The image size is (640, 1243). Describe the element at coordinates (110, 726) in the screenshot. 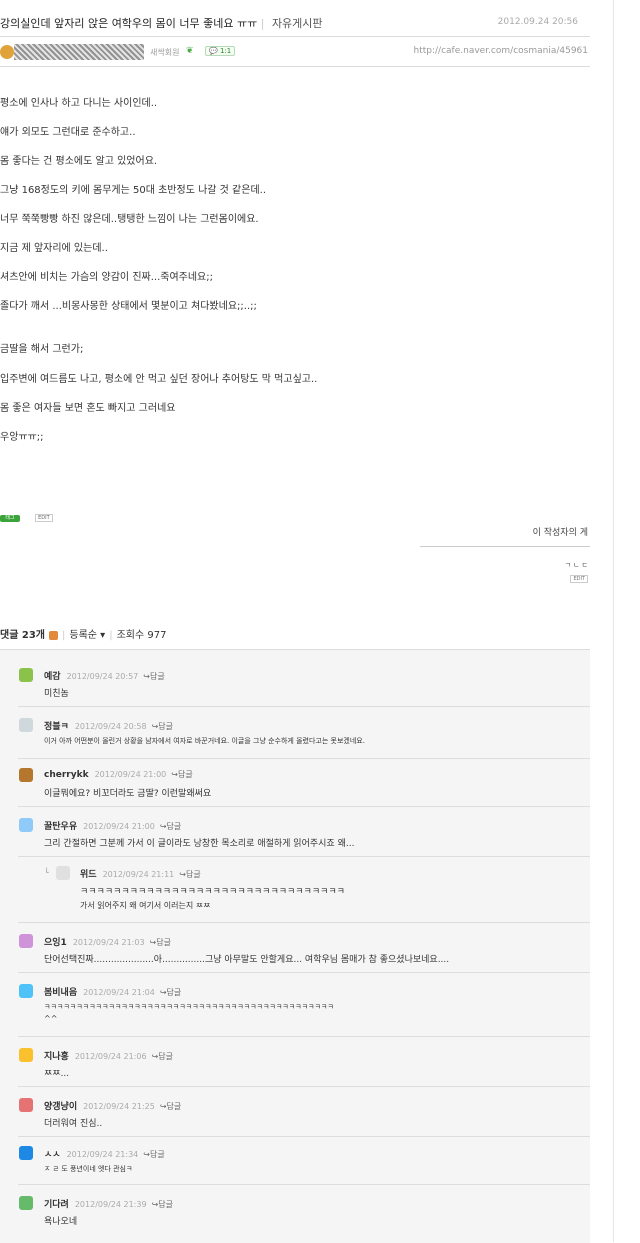

I see `comment-date: 2012/09/24 20:58` at that location.